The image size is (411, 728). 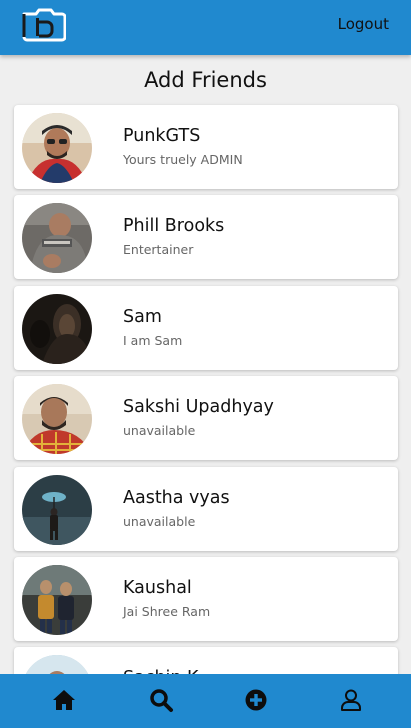 What do you see at coordinates (142, 316) in the screenshot?
I see `friend-name: Sam` at bounding box center [142, 316].